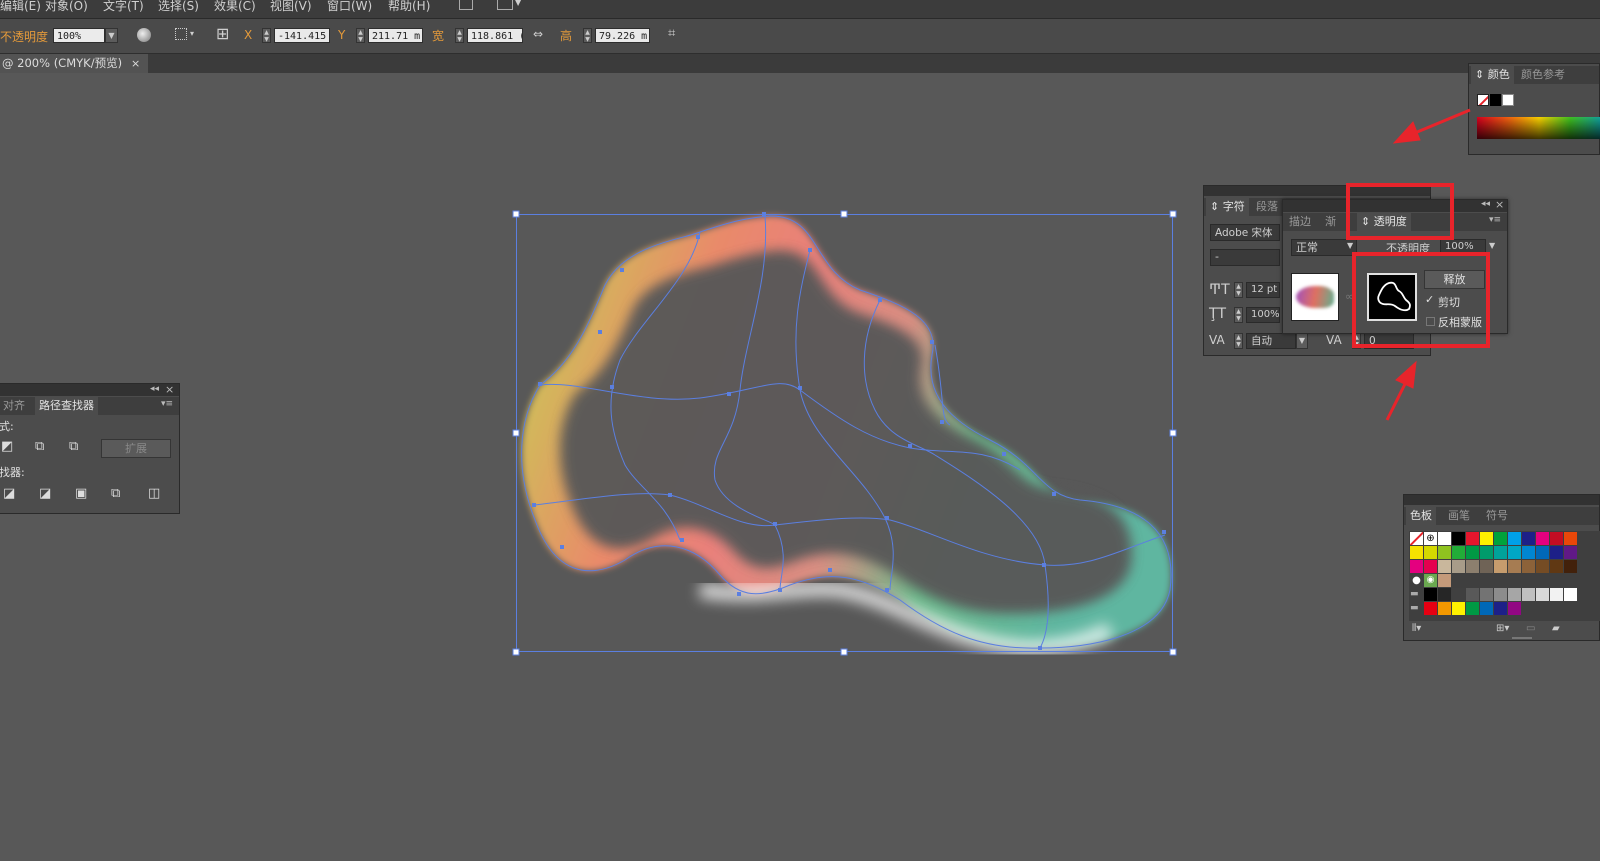 This screenshot has width=1600, height=861. I want to click on arrange-documents-icon, so click(505, 5).